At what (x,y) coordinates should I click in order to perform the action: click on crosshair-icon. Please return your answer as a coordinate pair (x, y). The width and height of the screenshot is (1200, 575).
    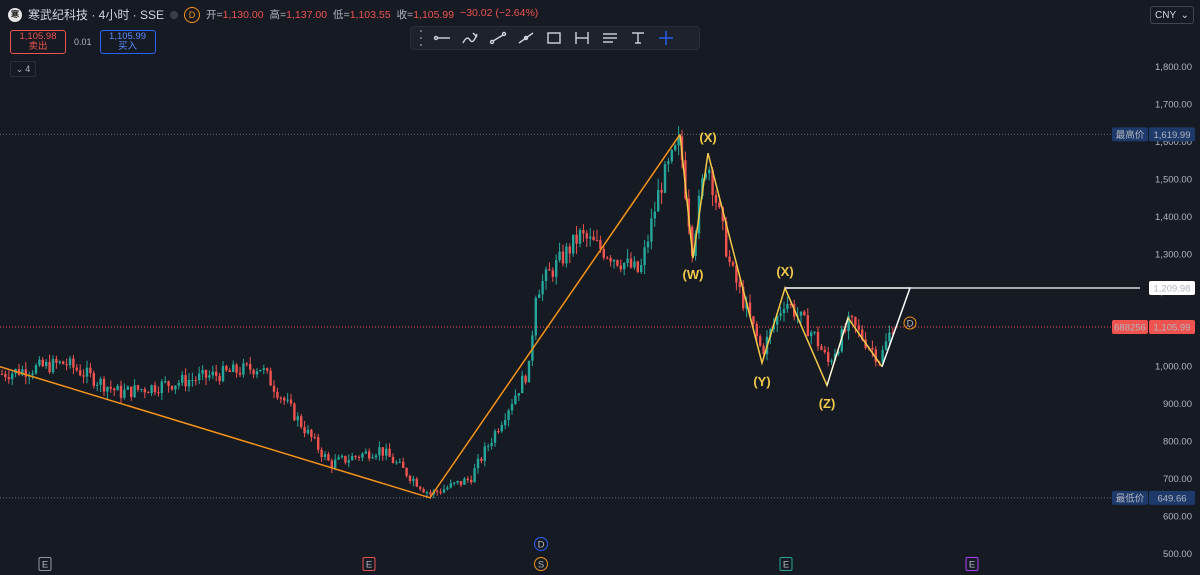
    Looking at the image, I should click on (666, 38).